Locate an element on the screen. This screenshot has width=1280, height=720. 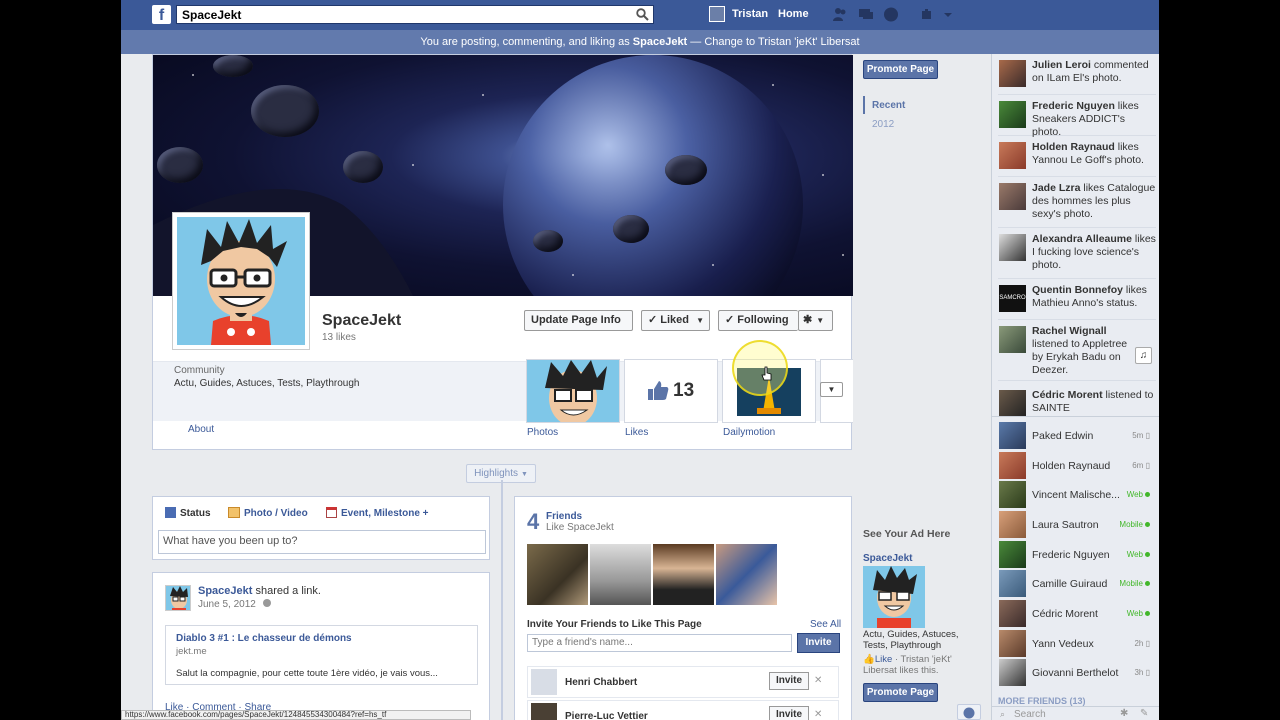
thumbs-up-icon: 👍 is located at coordinates (869, 659).